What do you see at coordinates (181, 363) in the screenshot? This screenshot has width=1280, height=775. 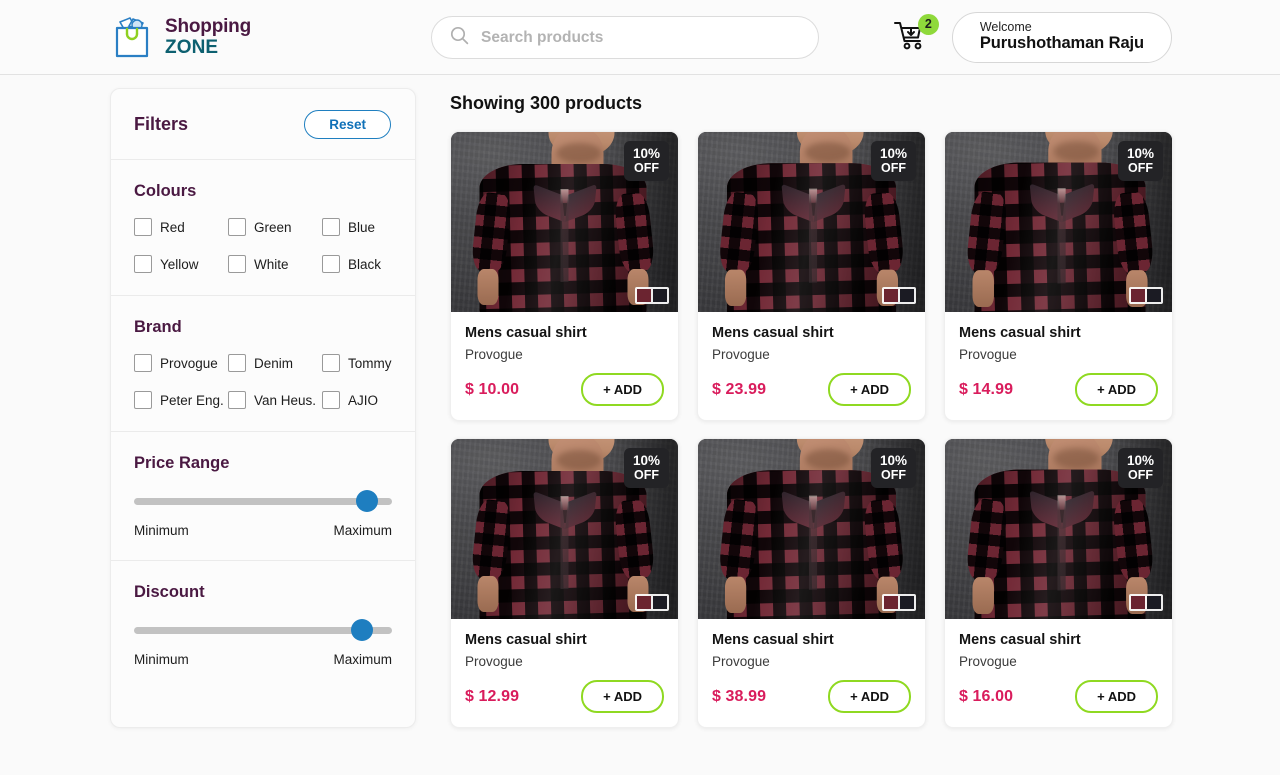 I see `brand-option-provogue: Provogue` at bounding box center [181, 363].